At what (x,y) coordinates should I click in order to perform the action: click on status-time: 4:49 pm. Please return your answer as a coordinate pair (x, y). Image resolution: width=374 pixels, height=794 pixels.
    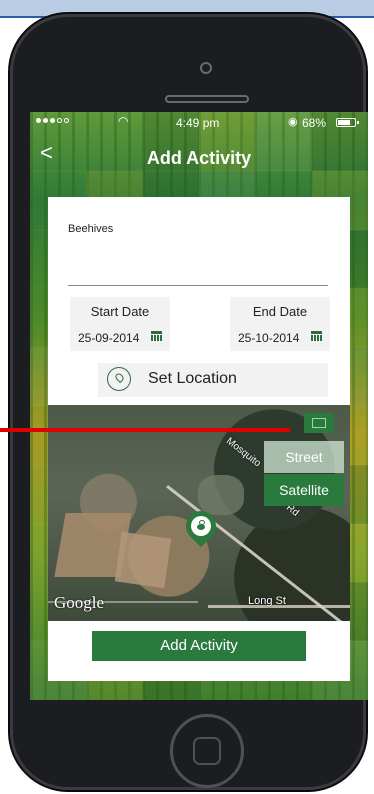
    Looking at the image, I should click on (198, 123).